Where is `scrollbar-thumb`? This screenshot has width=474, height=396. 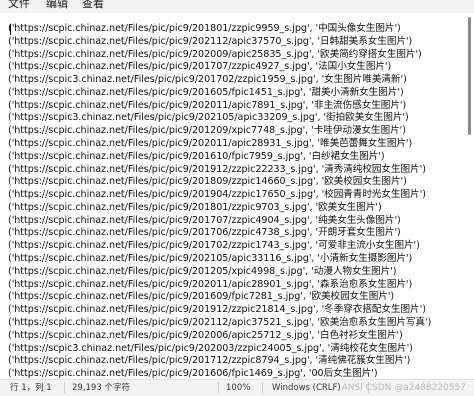
scrollbar-thumb is located at coordinates (469, 76).